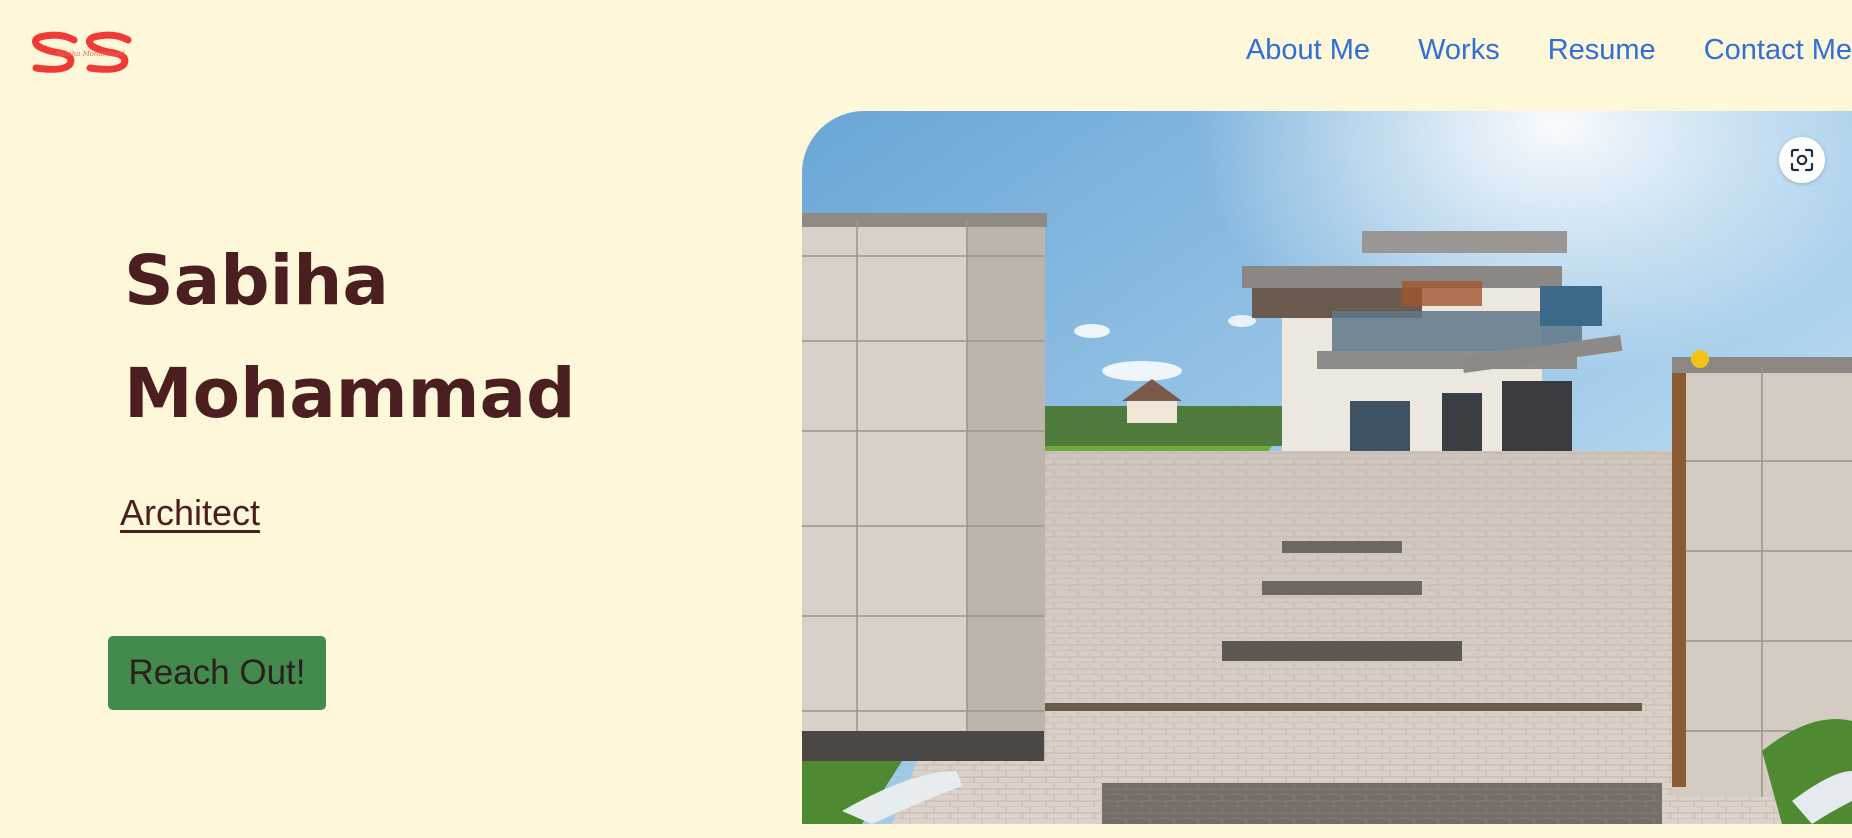 The height and width of the screenshot is (838, 1852). I want to click on nav-contact-me: Contact Me, so click(1778, 50).